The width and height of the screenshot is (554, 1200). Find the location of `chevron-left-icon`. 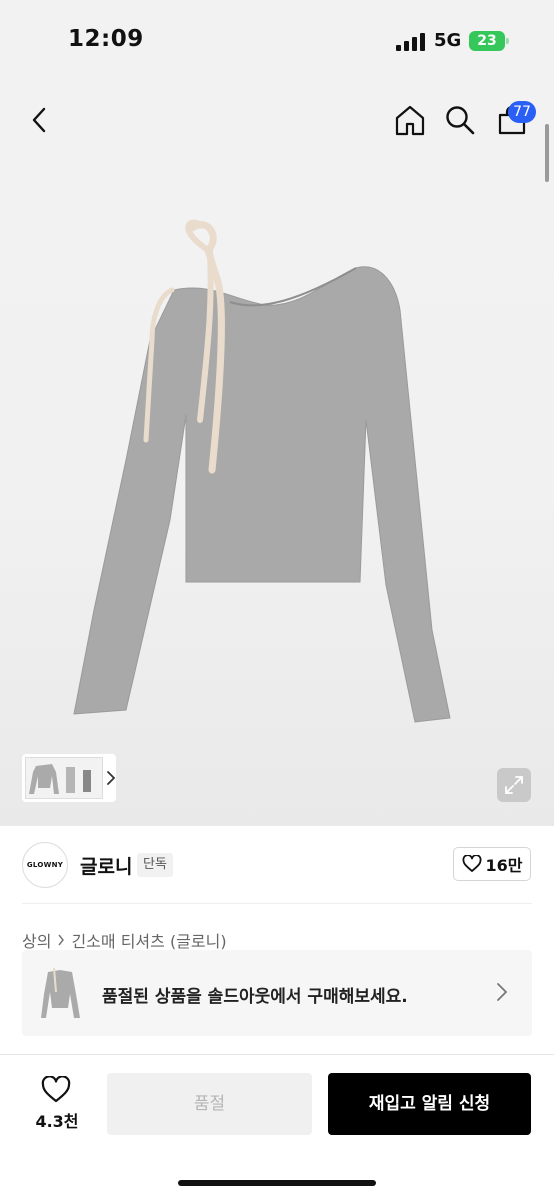

chevron-left-icon is located at coordinates (39, 120).